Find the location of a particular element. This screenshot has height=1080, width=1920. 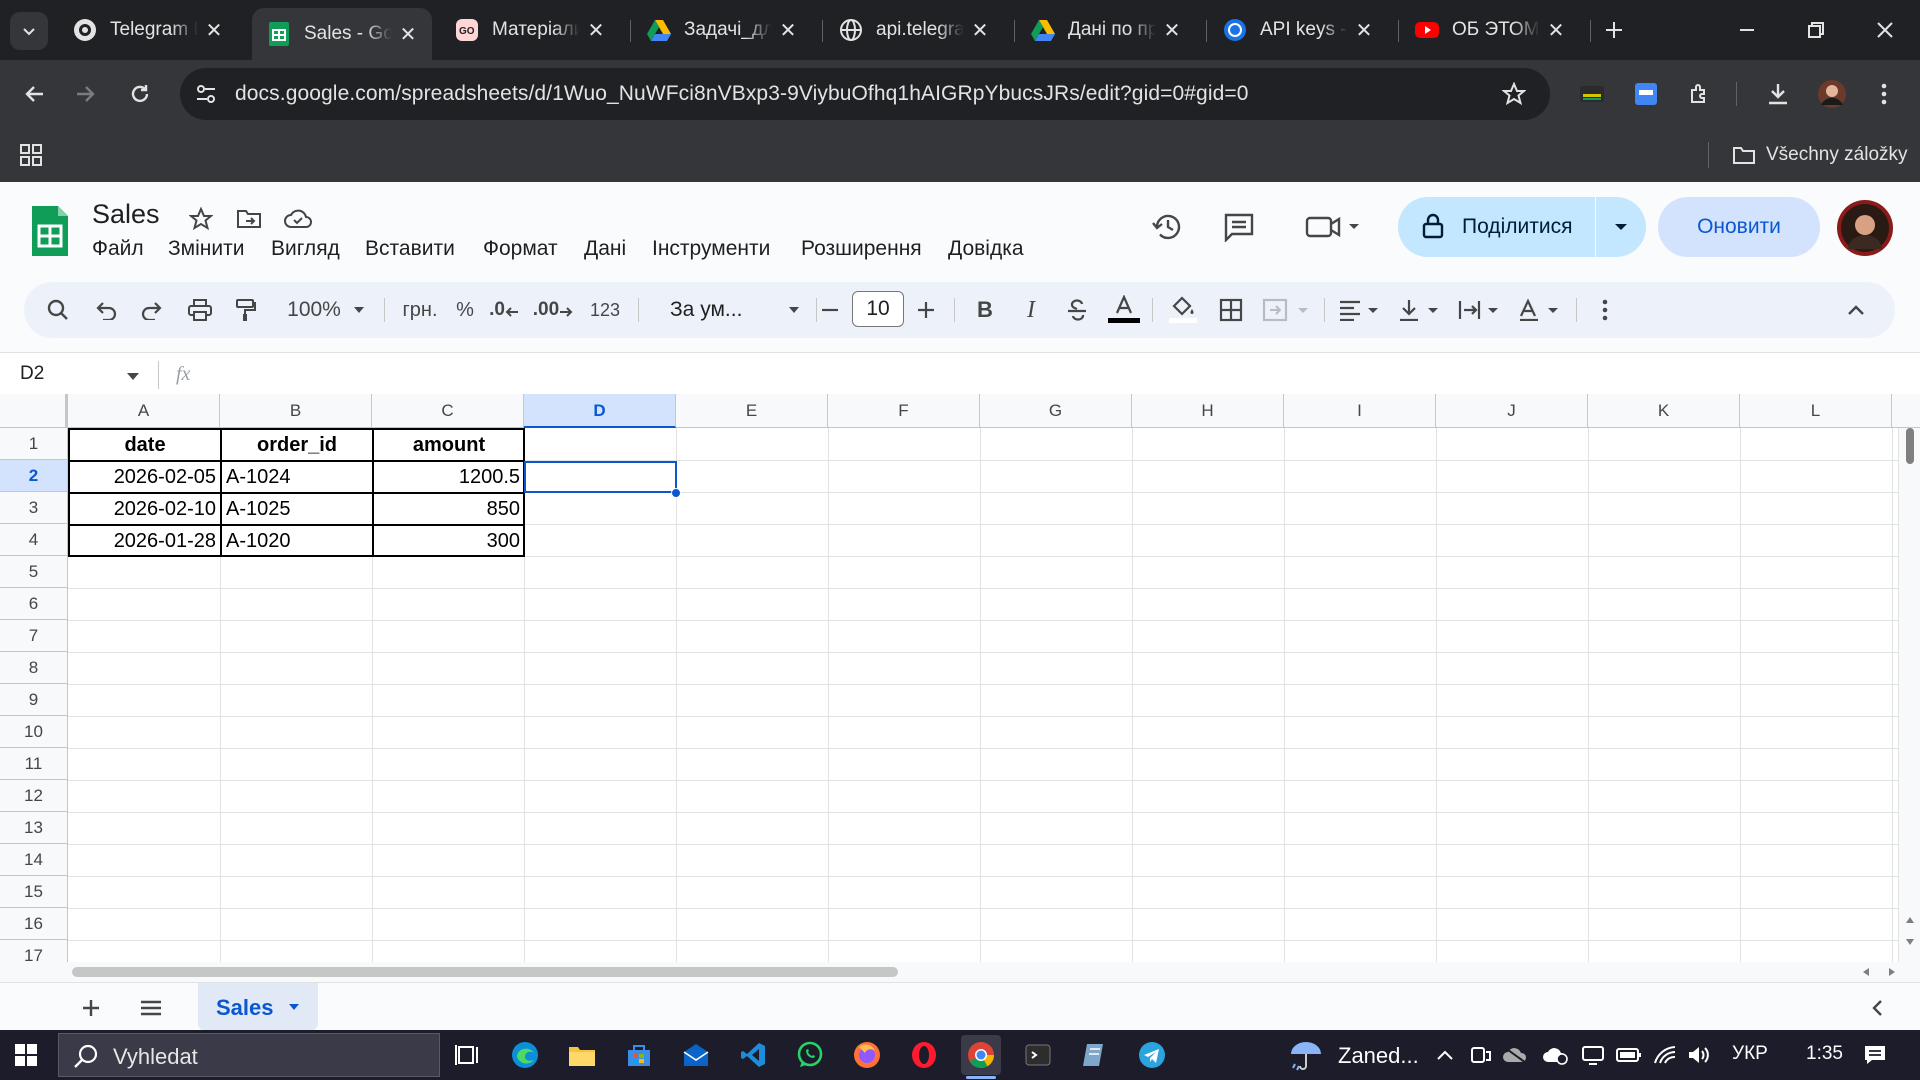

fill-handle is located at coordinates (676, 493).